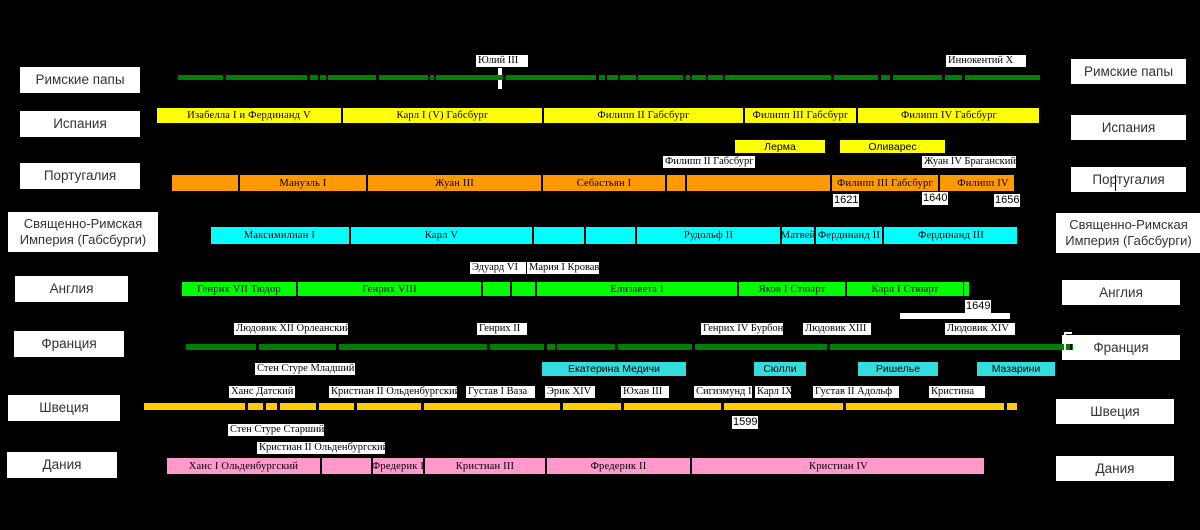 This screenshot has width=1200, height=530. I want to click on callout-text: Людовик XIV, so click(978, 328).